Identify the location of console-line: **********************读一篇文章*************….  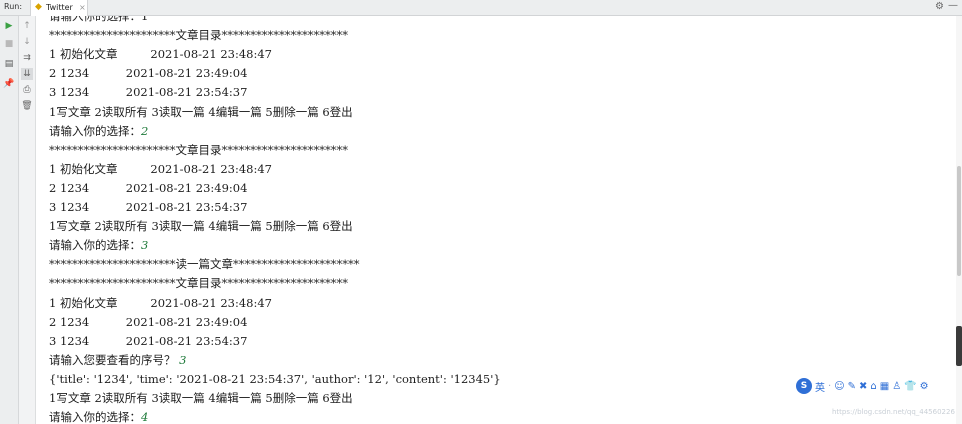
(204, 264).